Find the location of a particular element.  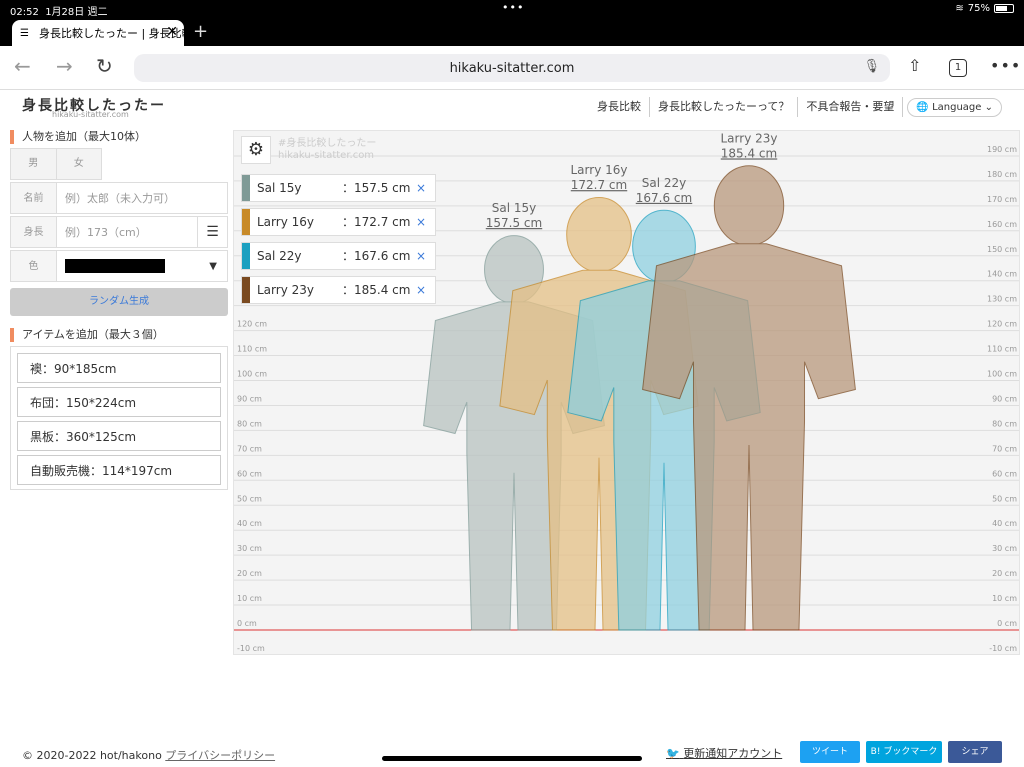

browser-toolbar: ← → ↻ hikaku-sitatter.com 🎙 ⇧ 1 ••• is located at coordinates (512, 68).